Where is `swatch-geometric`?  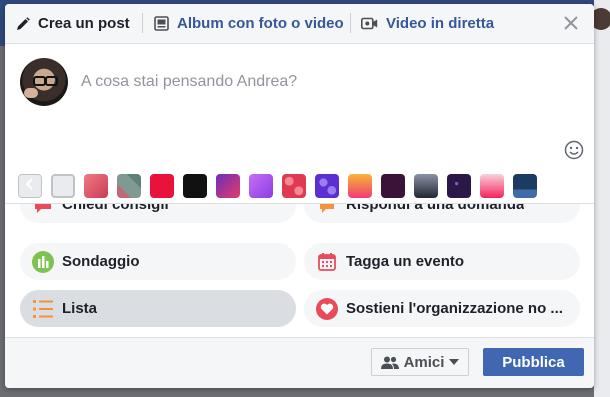 swatch-geometric is located at coordinates (129, 186).